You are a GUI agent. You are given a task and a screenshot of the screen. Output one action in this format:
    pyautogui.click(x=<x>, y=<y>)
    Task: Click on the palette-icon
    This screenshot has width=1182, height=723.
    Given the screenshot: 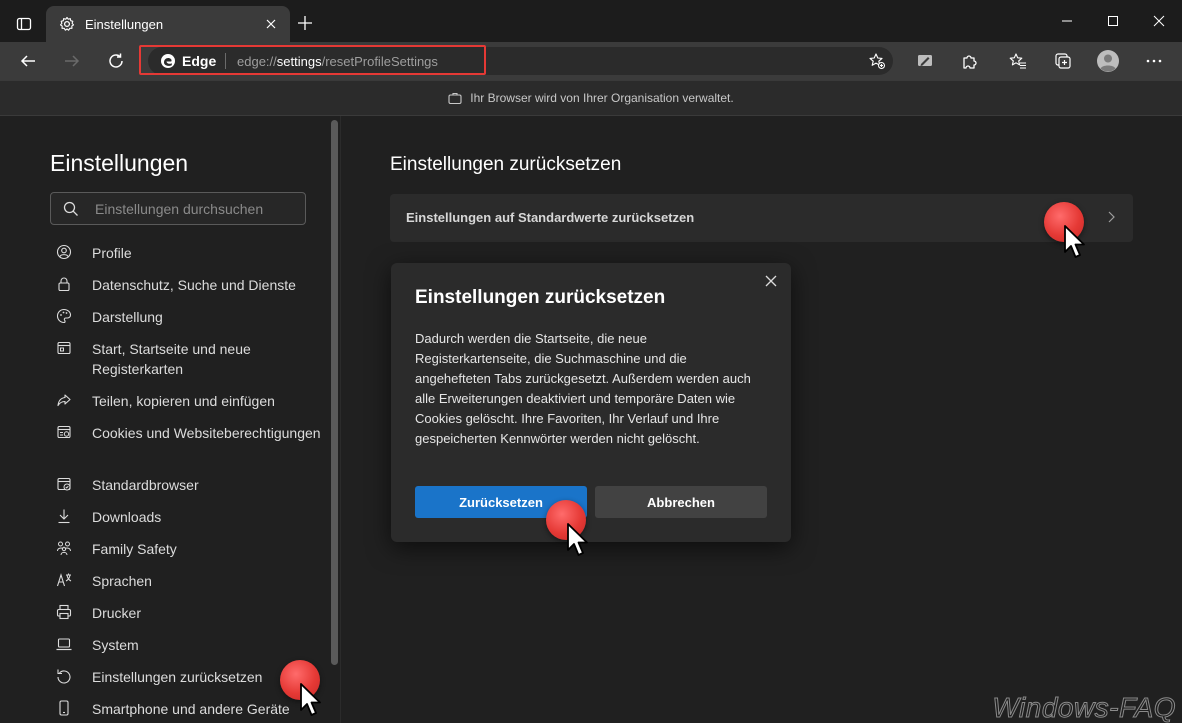 What is the action you would take?
    pyautogui.click(x=64, y=316)
    